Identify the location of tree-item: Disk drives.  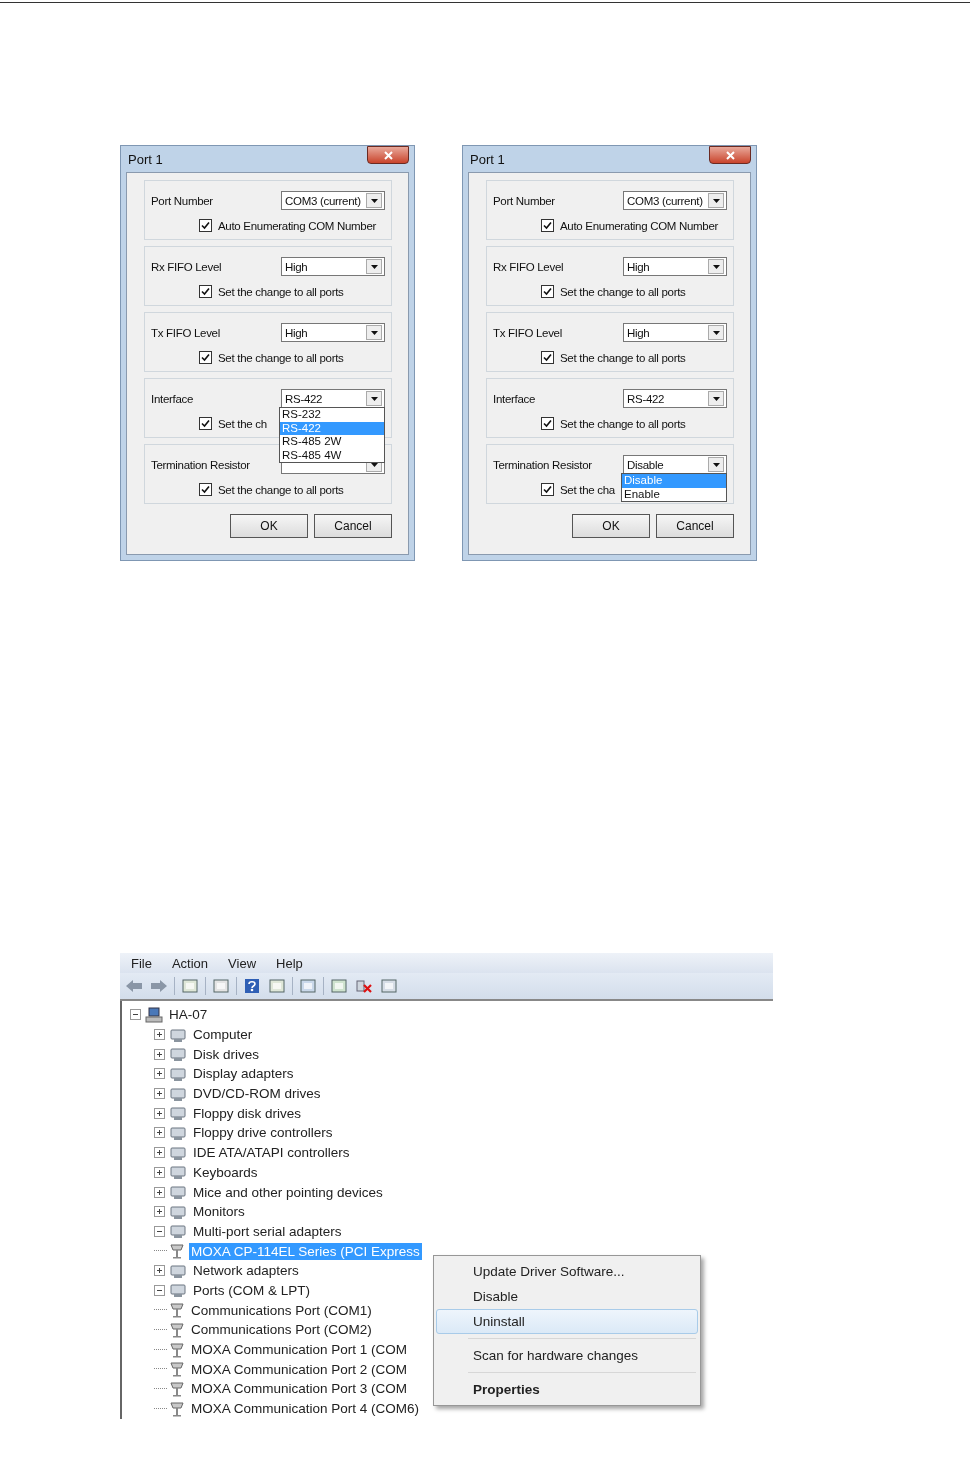
(226, 1054).